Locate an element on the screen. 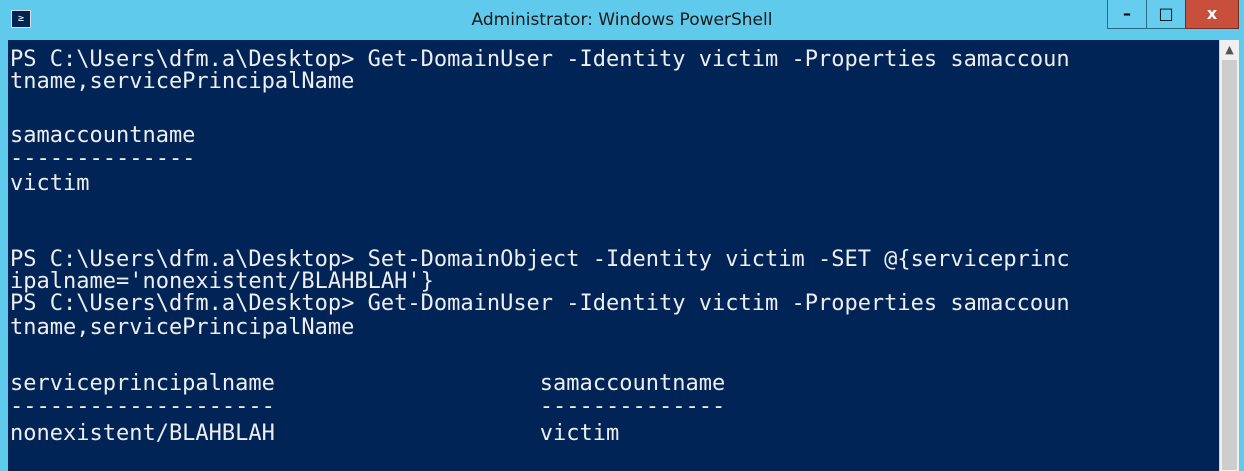 The height and width of the screenshot is (471, 1244). window-title: Administrator: Windows PowerShell is located at coordinates (622, 20).